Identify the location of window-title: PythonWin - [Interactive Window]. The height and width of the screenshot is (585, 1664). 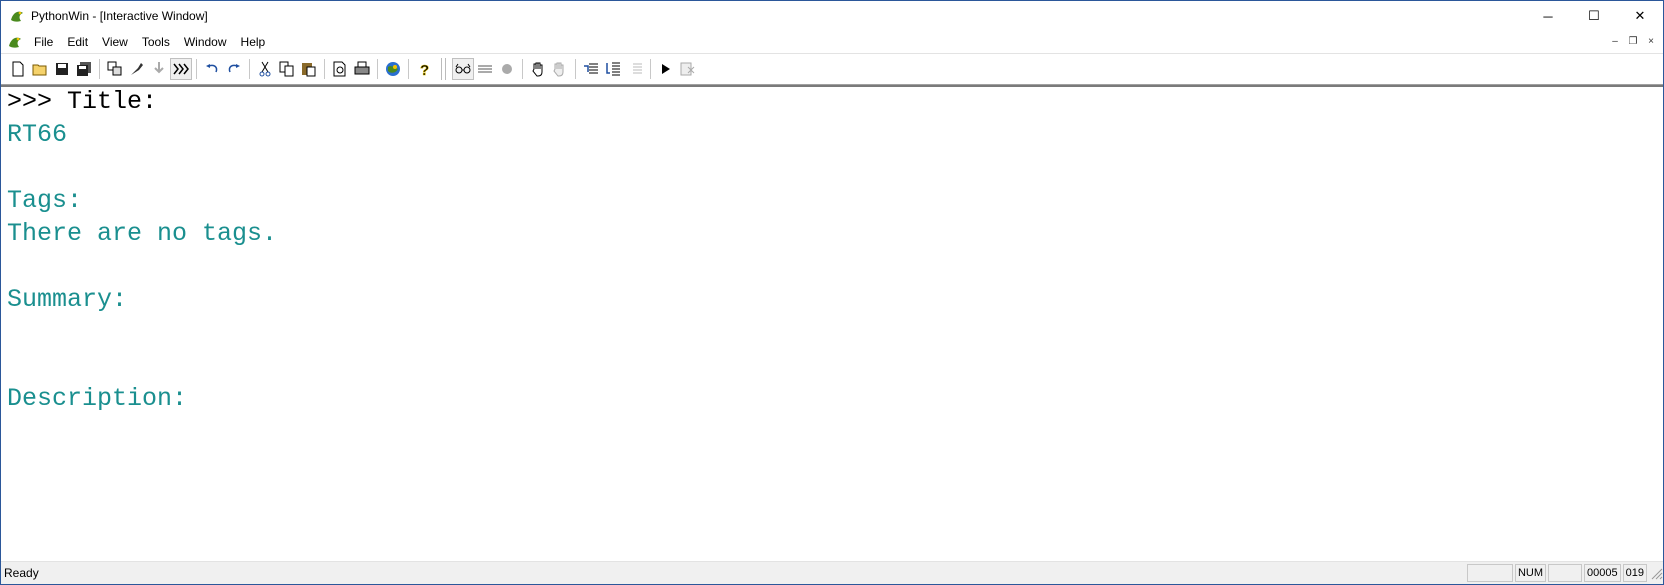
(119, 16).